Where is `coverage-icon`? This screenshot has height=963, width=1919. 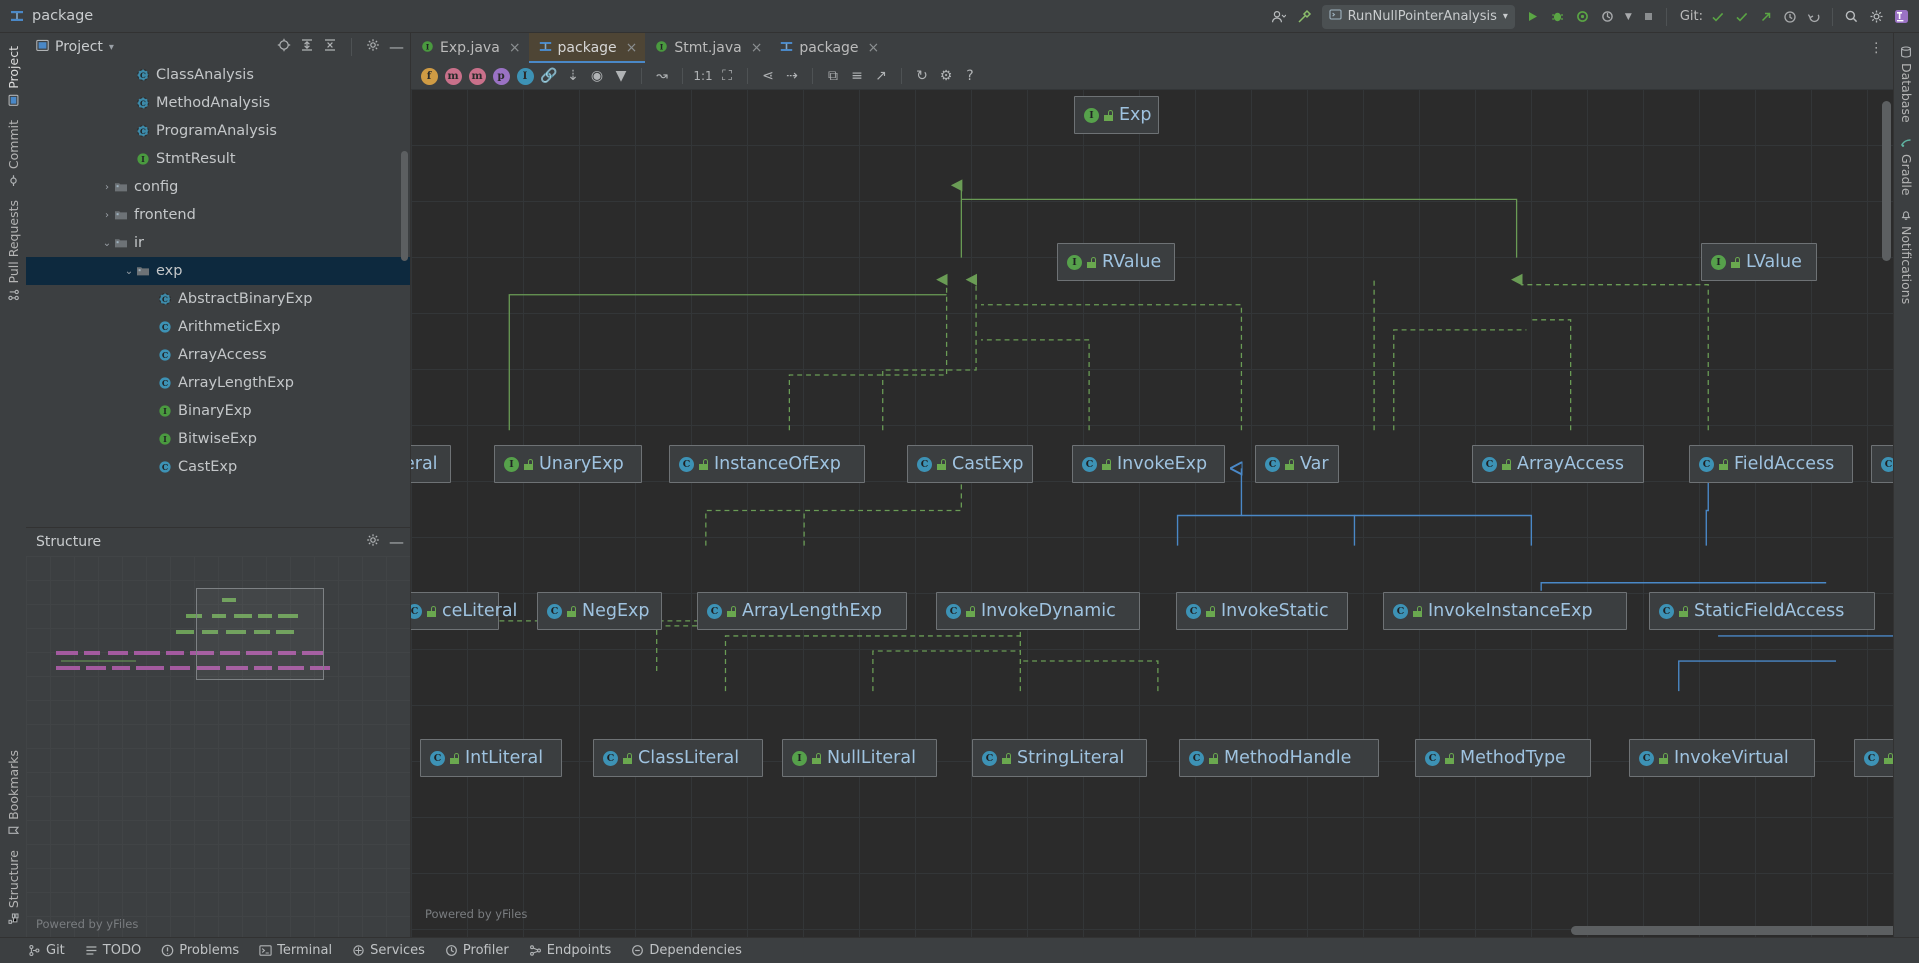 coverage-icon is located at coordinates (1582, 17).